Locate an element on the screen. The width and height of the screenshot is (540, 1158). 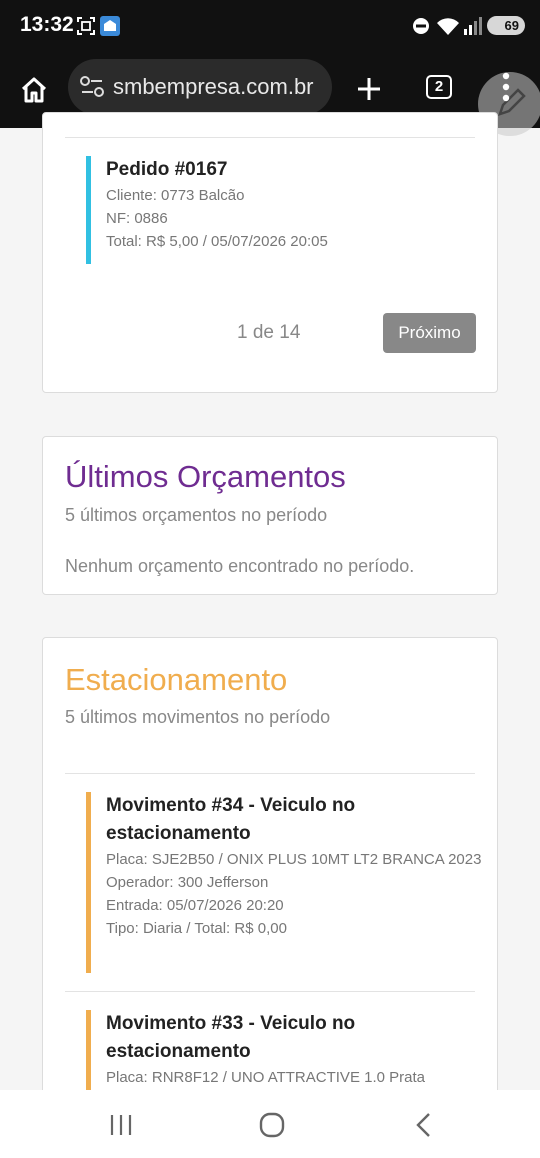
tab-count: 2 is located at coordinates (439, 86).